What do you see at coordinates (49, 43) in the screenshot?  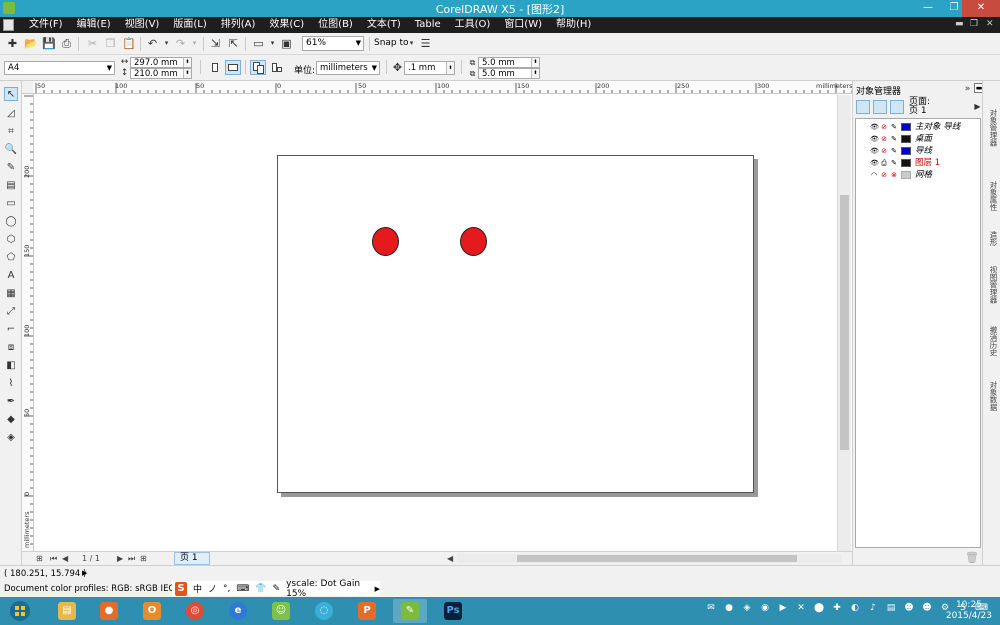 I see `save-icon: 💾` at bounding box center [49, 43].